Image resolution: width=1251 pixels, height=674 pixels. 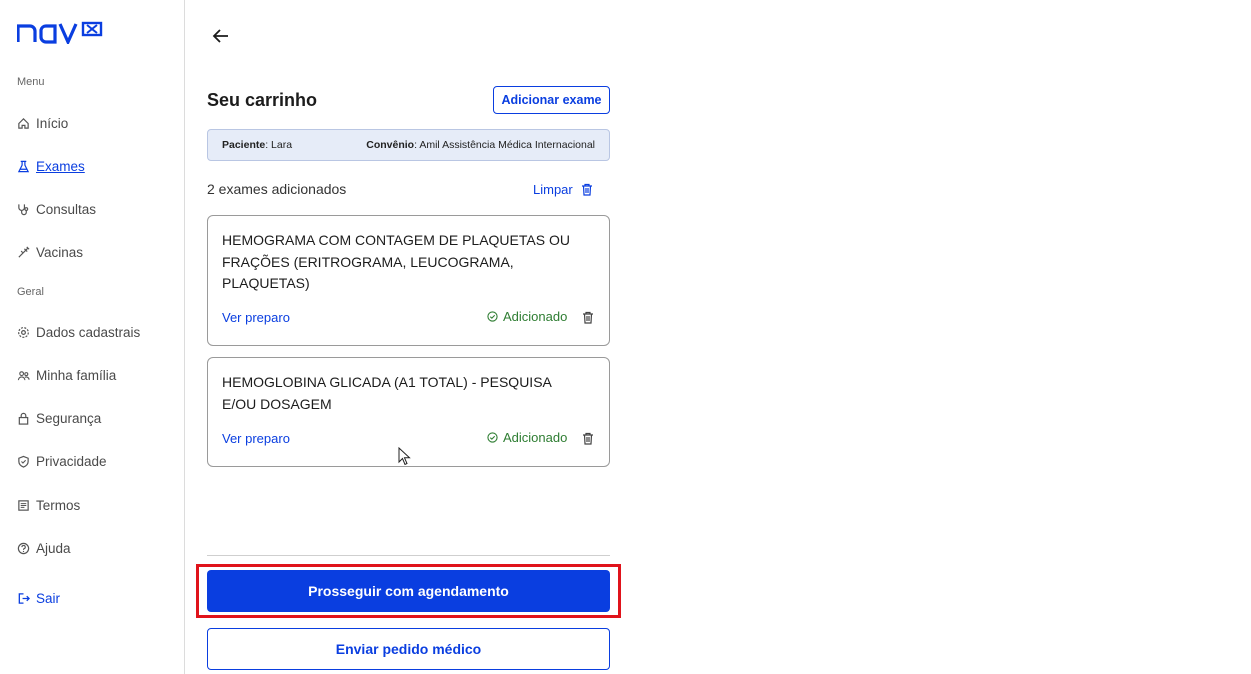 What do you see at coordinates (53, 548) in the screenshot?
I see `sidebar-item-label: Ajuda` at bounding box center [53, 548].